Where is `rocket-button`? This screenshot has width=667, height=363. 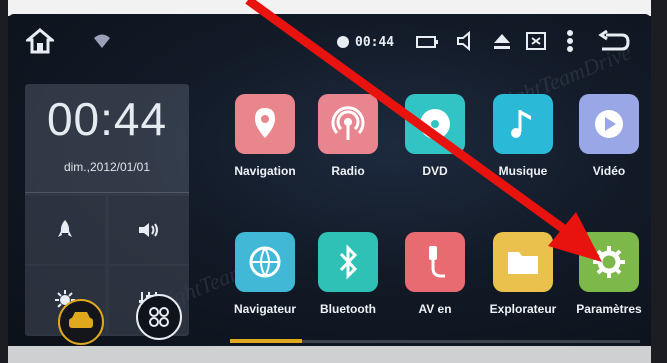
rocket-button is located at coordinates (65, 230).